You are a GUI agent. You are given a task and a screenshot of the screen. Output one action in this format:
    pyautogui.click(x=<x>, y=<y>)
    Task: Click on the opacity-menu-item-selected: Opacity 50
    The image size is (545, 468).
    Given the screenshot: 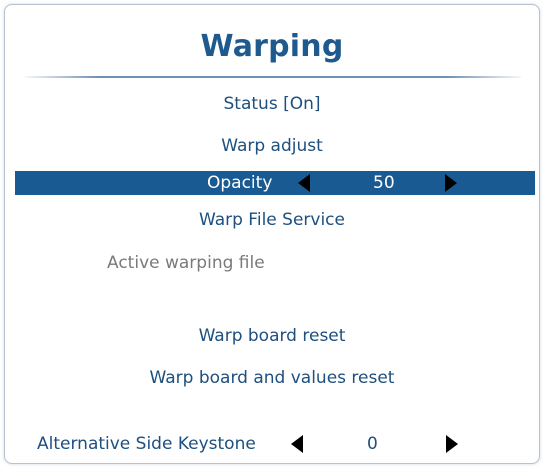 What is the action you would take?
    pyautogui.click(x=275, y=183)
    